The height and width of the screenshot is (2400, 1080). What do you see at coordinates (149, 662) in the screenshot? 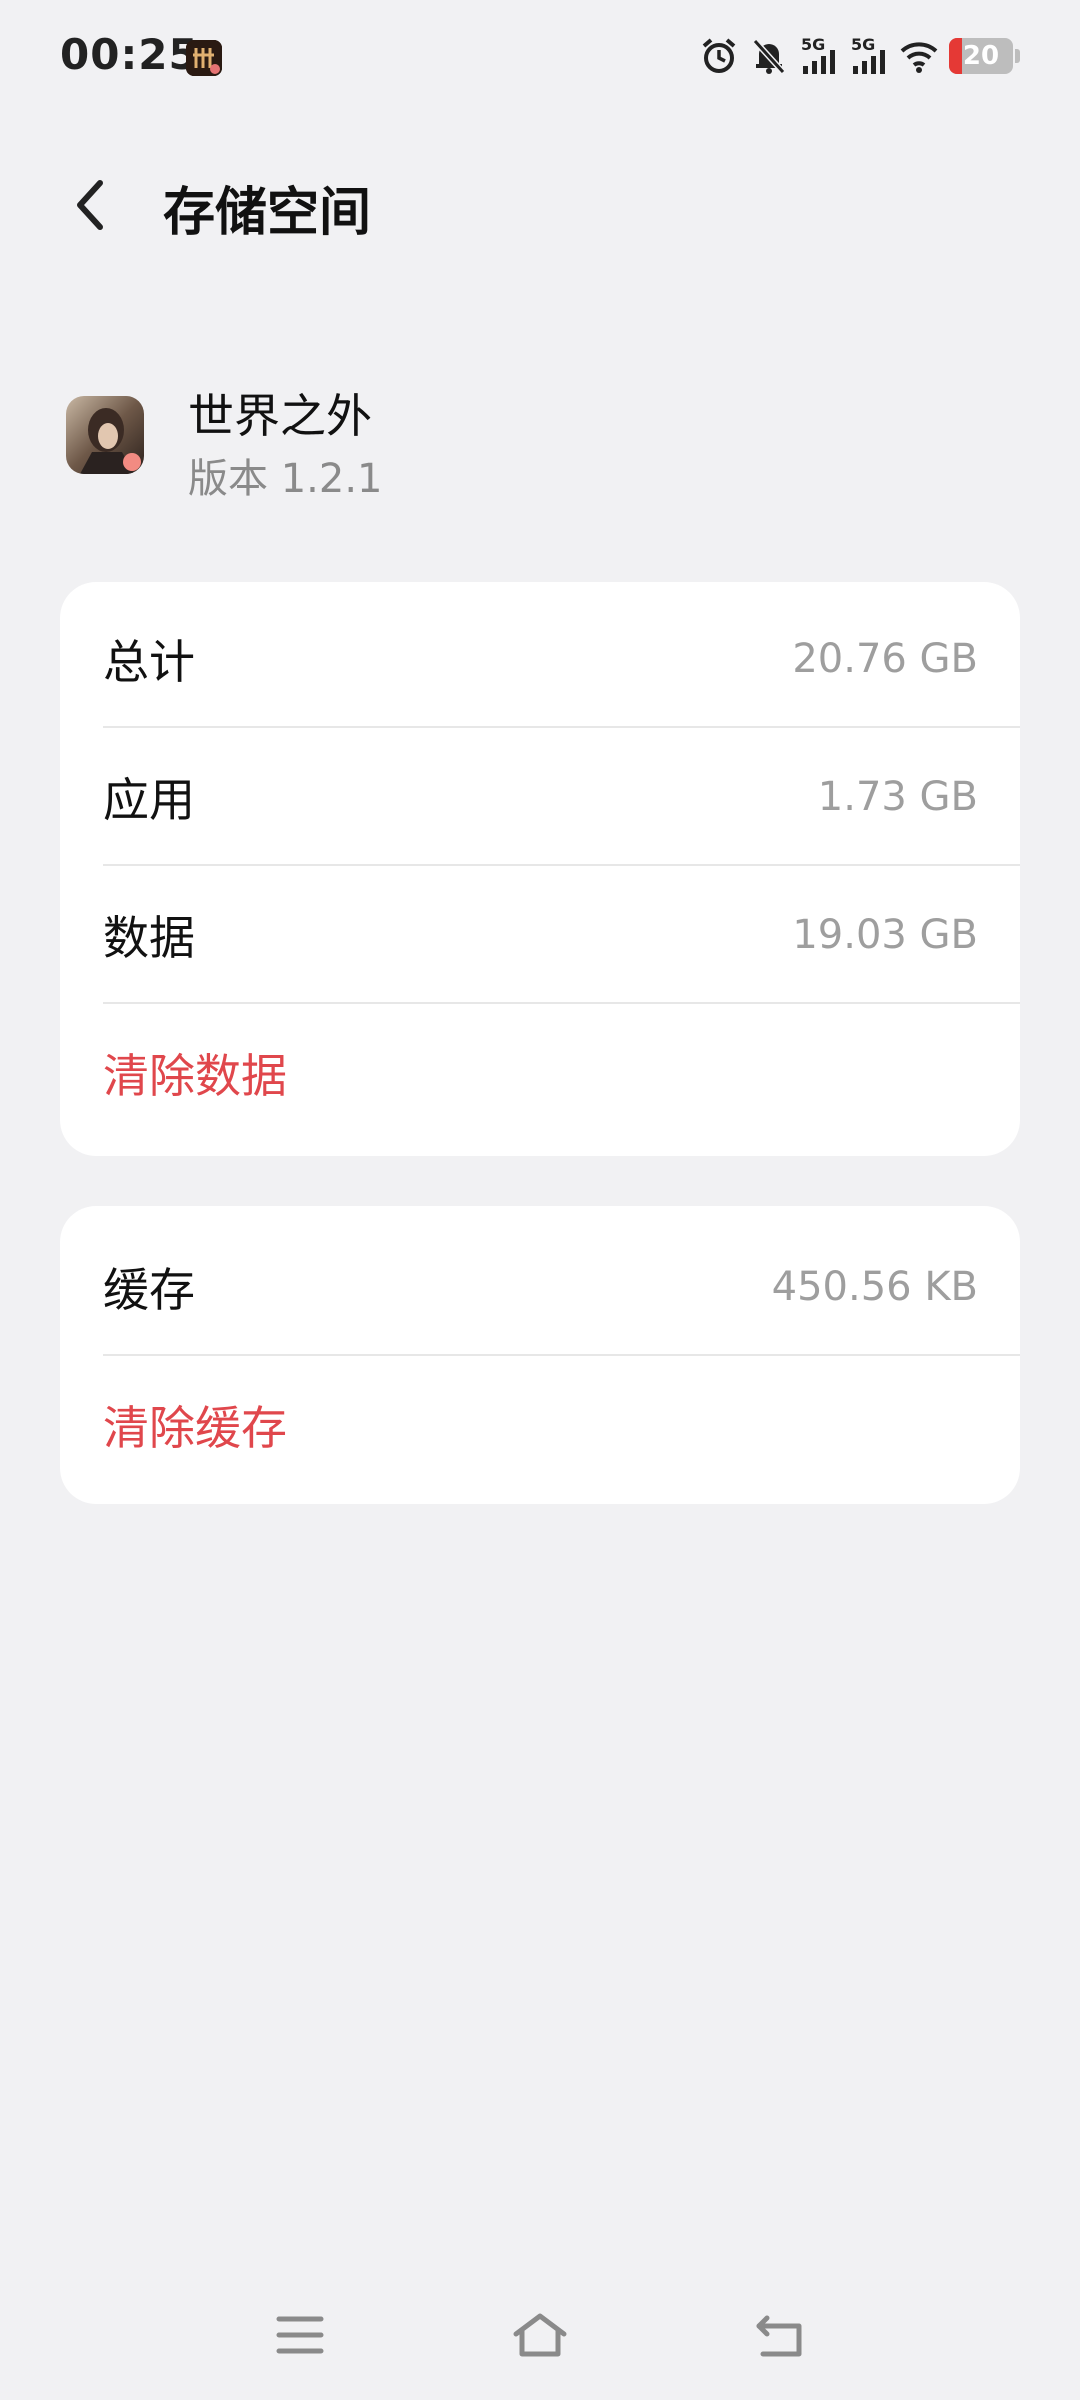
I see `row-label: 总计` at bounding box center [149, 662].